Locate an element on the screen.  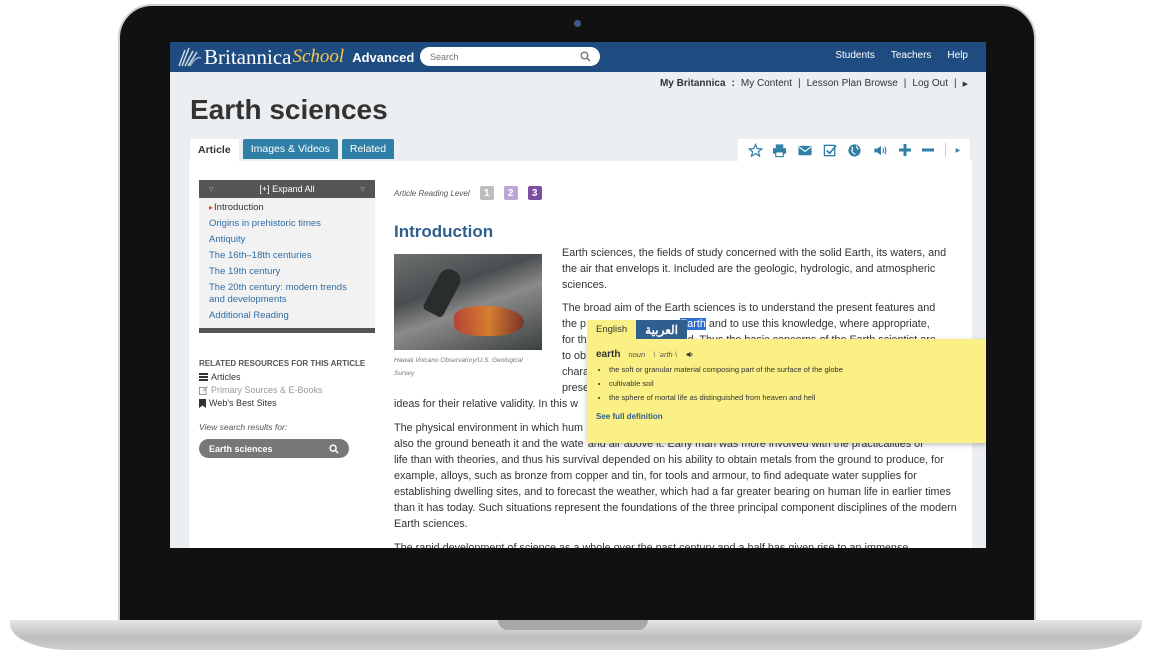
email-icon is located at coordinates (805, 150).